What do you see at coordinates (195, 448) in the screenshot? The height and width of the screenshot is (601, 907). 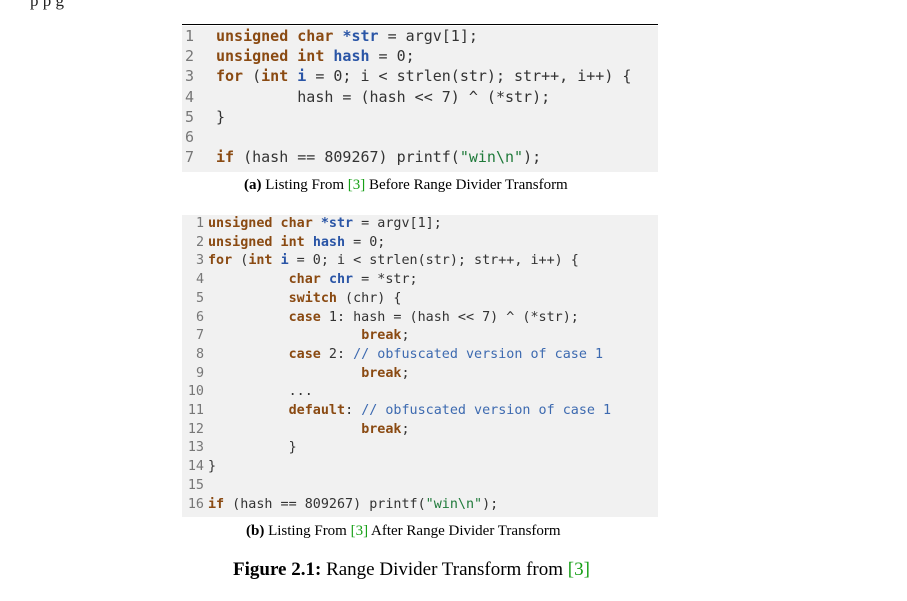 I see `line-number: 13` at bounding box center [195, 448].